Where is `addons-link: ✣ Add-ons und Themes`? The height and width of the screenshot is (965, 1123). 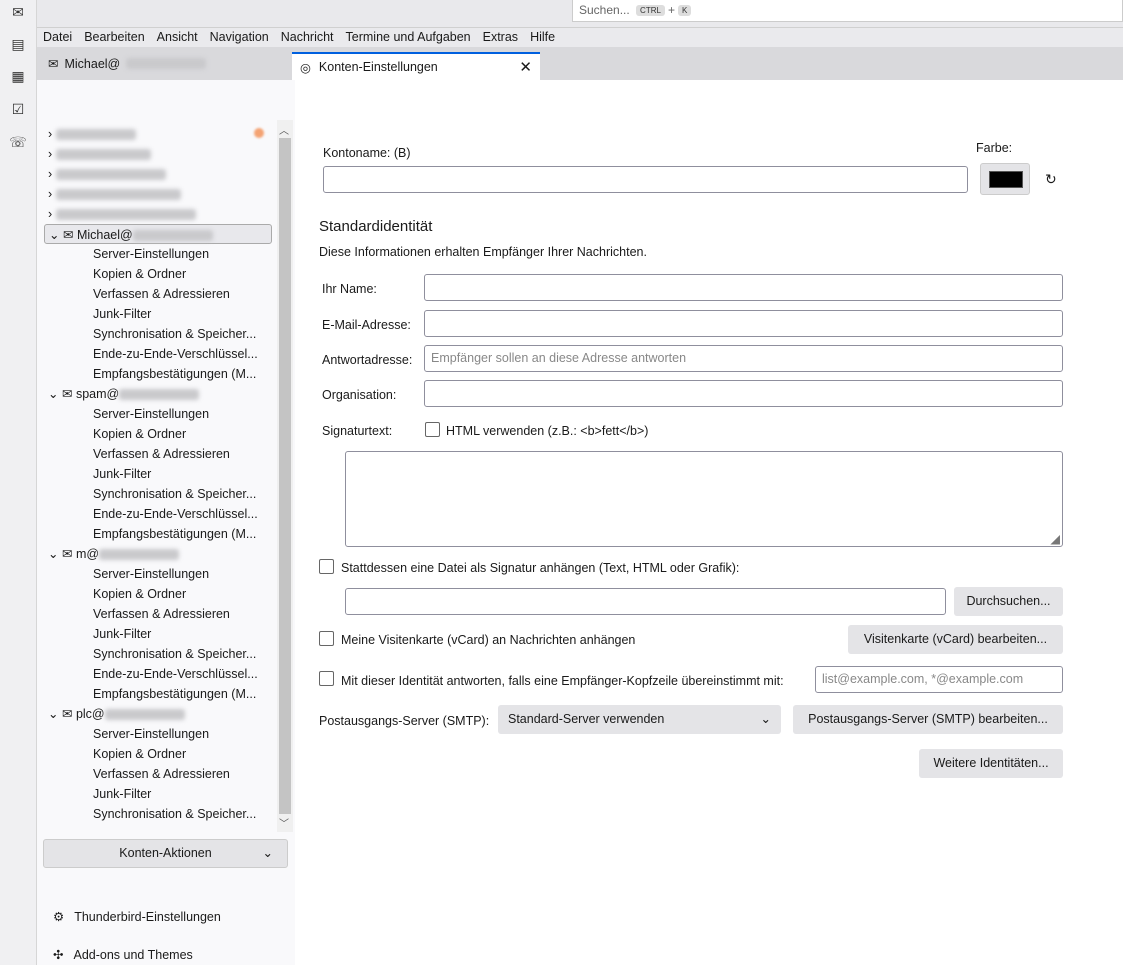 addons-link: ✣ Add-ons und Themes is located at coordinates (123, 955).